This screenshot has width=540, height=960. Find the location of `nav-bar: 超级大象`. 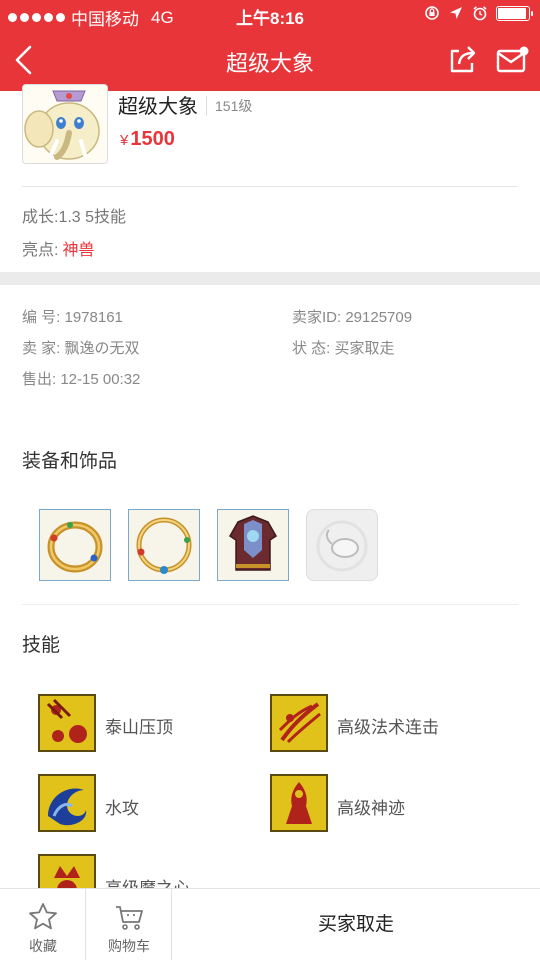

nav-bar: 超级大象 is located at coordinates (270, 60).